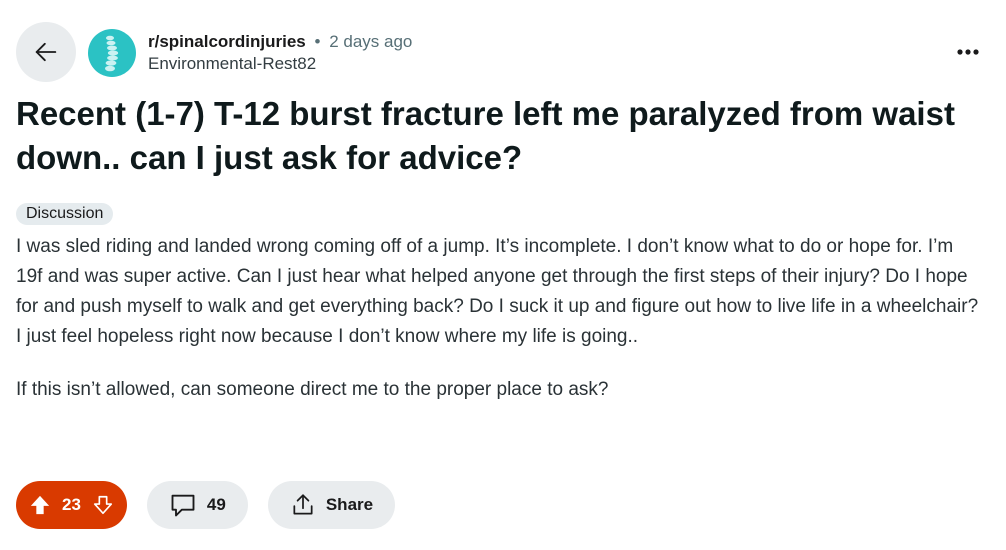 The width and height of the screenshot is (1006, 550). Describe the element at coordinates (197, 505) in the screenshot. I see `comments-button: 49` at that location.